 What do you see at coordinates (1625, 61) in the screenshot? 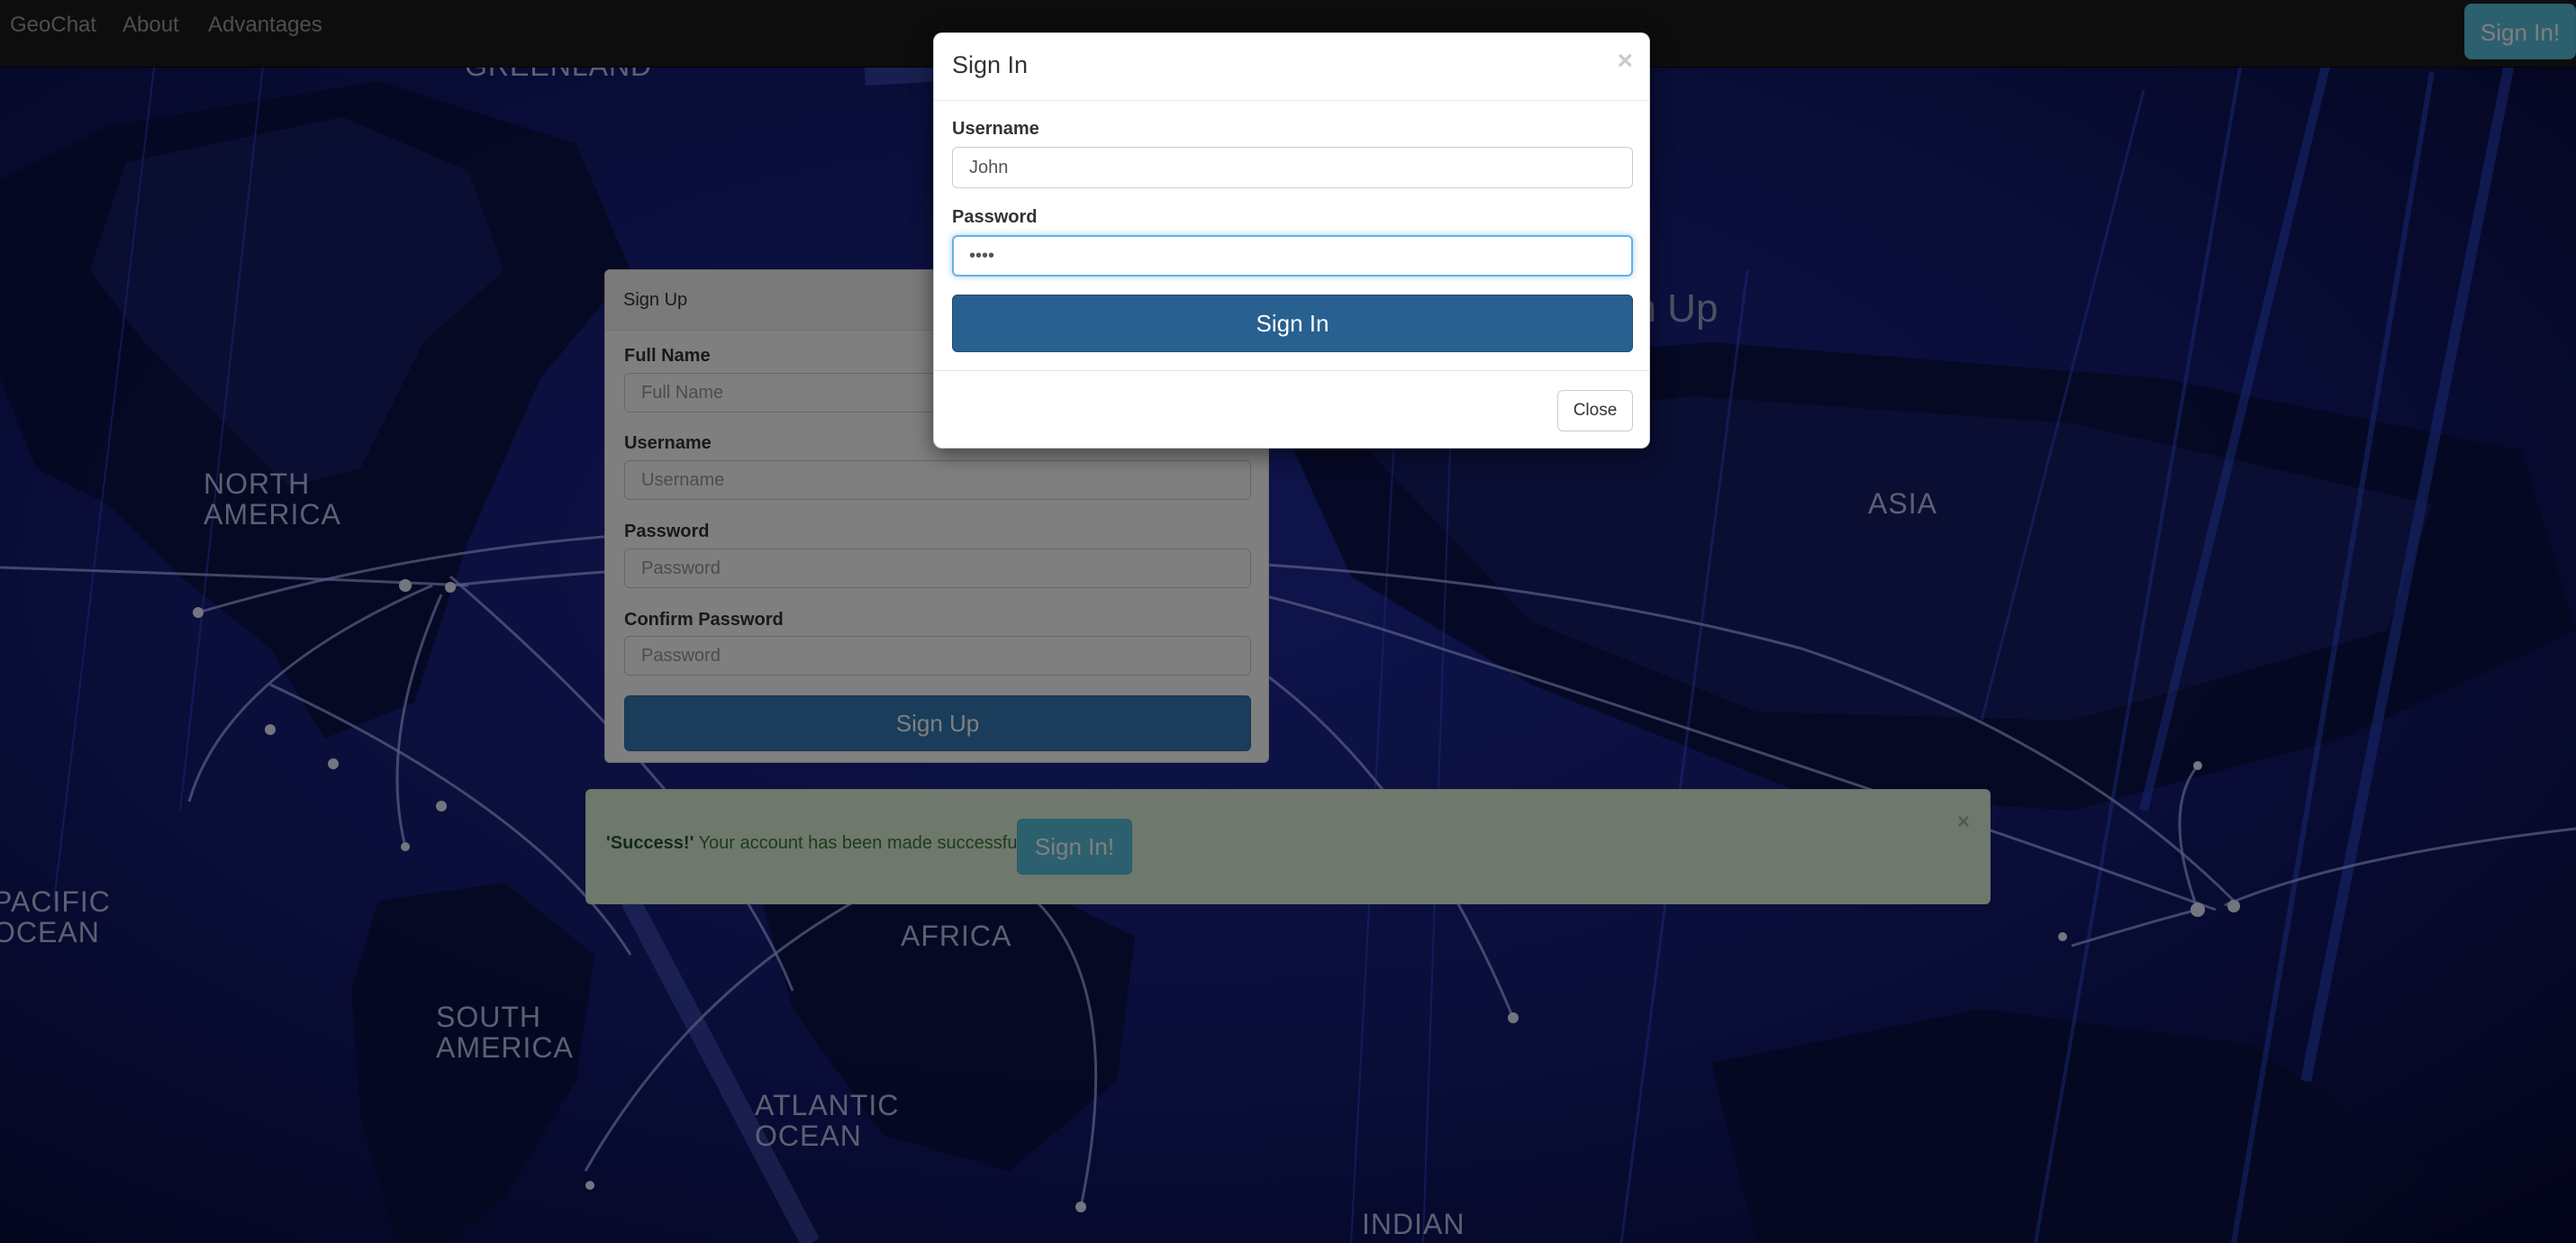
I see `modal-close-icon: ×` at bounding box center [1625, 61].